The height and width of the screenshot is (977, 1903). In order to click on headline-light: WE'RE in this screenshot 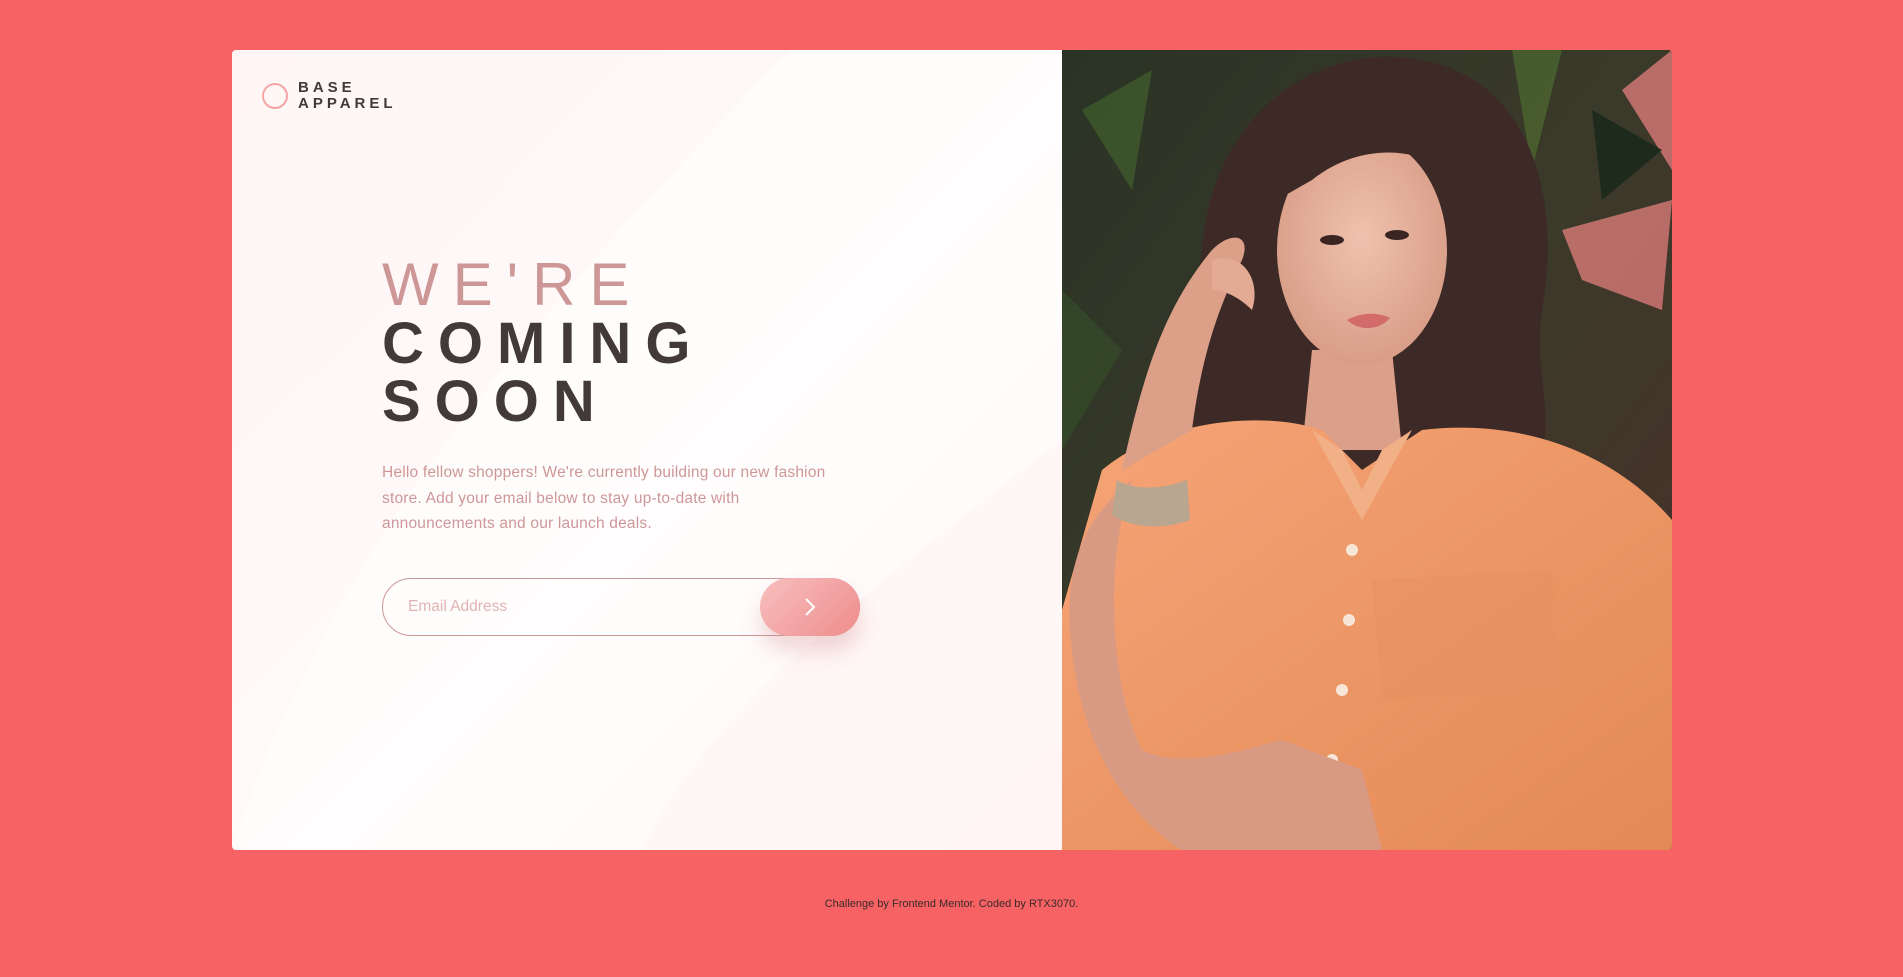, I will do `click(513, 284)`.